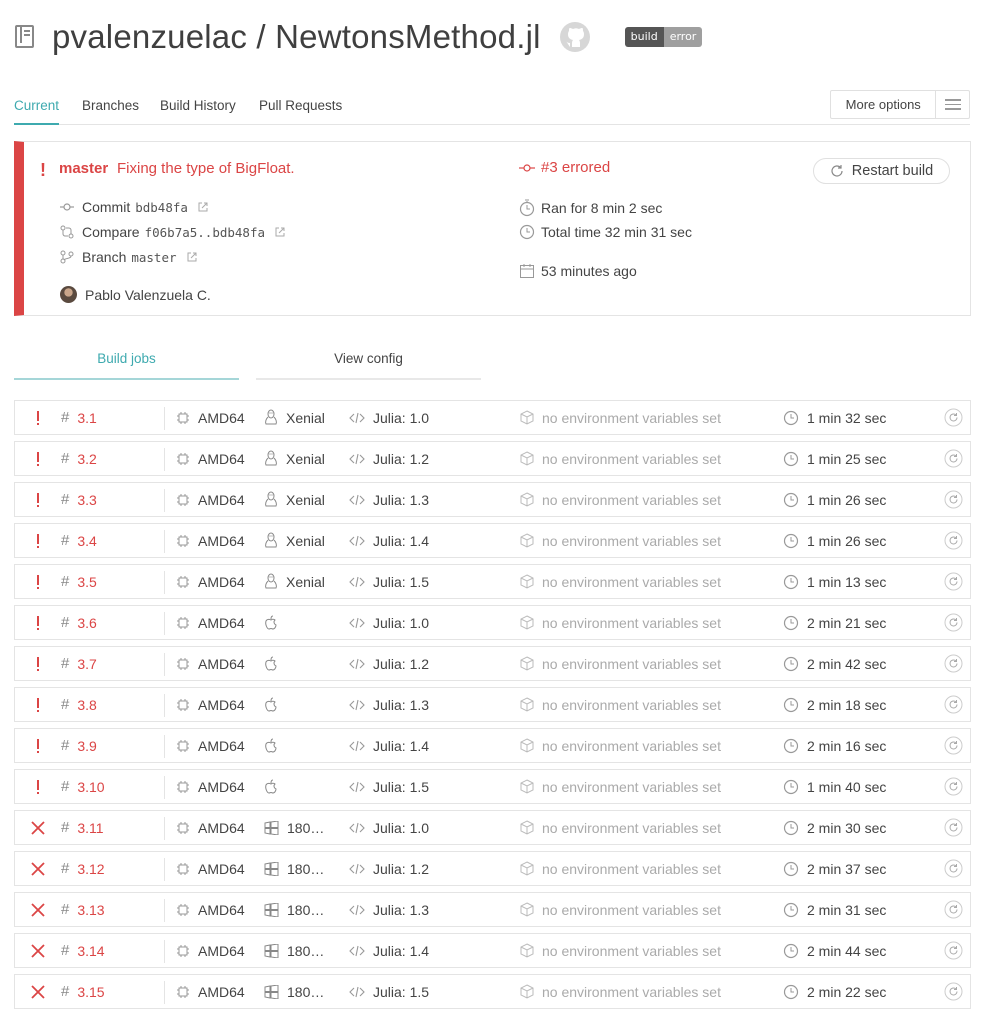  Describe the element at coordinates (275, 663) in the screenshot. I see `job-os` at that location.